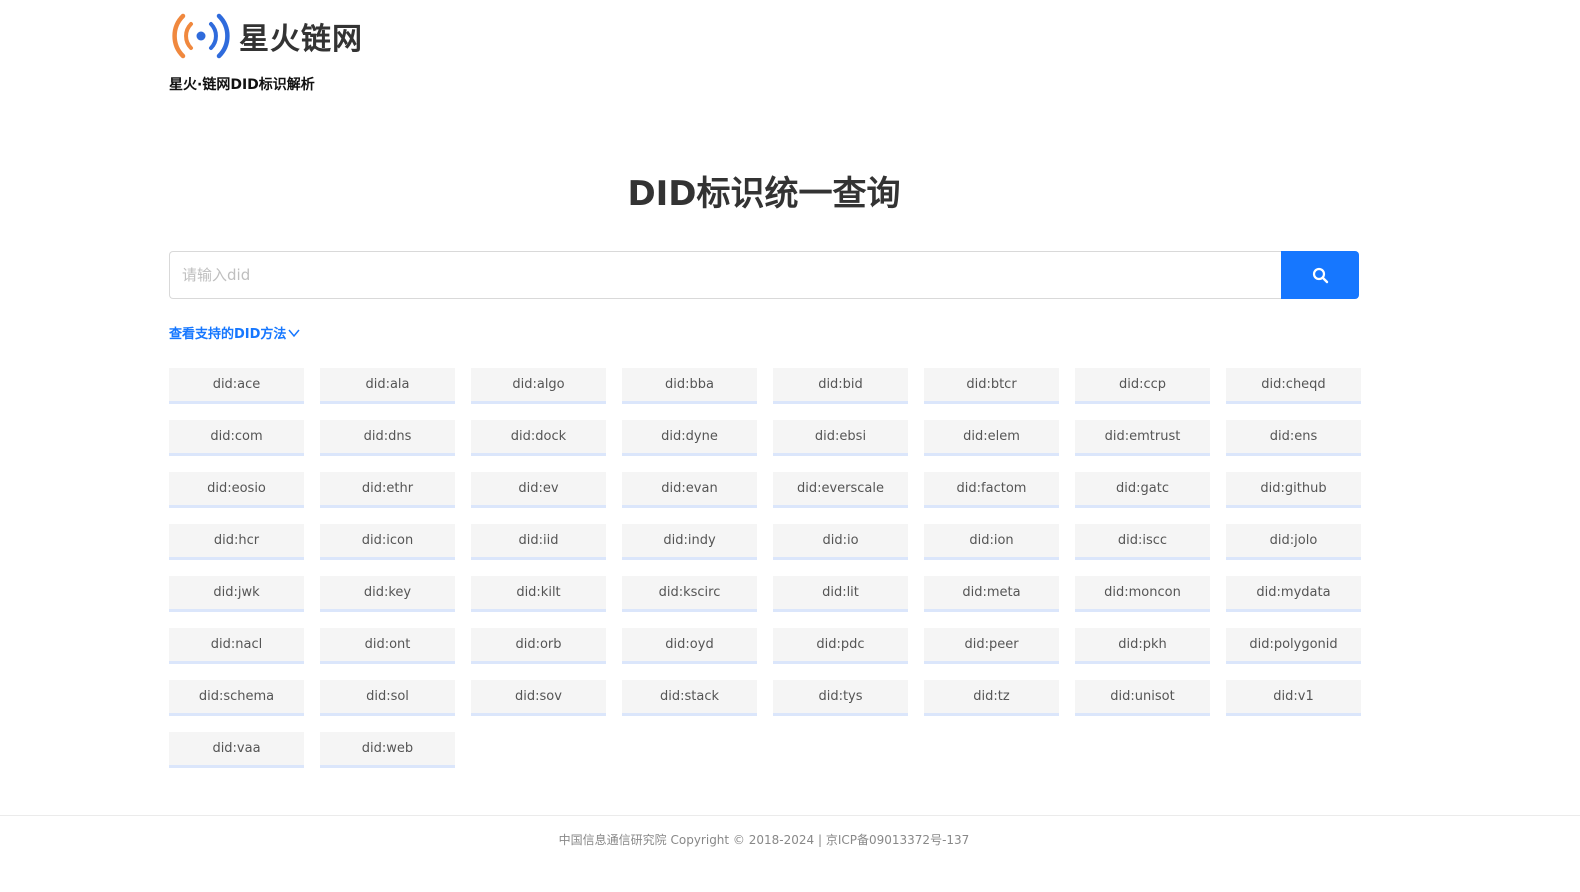 This screenshot has height=892, width=1580. I want to click on chevron-down-icon, so click(294, 333).